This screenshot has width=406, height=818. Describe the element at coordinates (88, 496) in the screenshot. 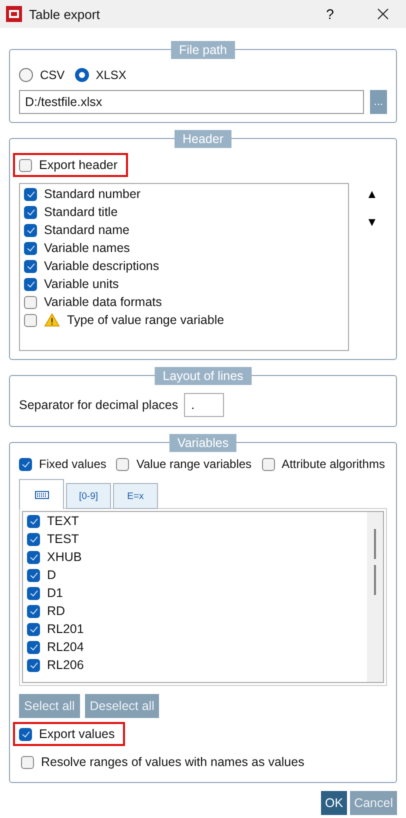

I see `tab: [0-9]` at that location.